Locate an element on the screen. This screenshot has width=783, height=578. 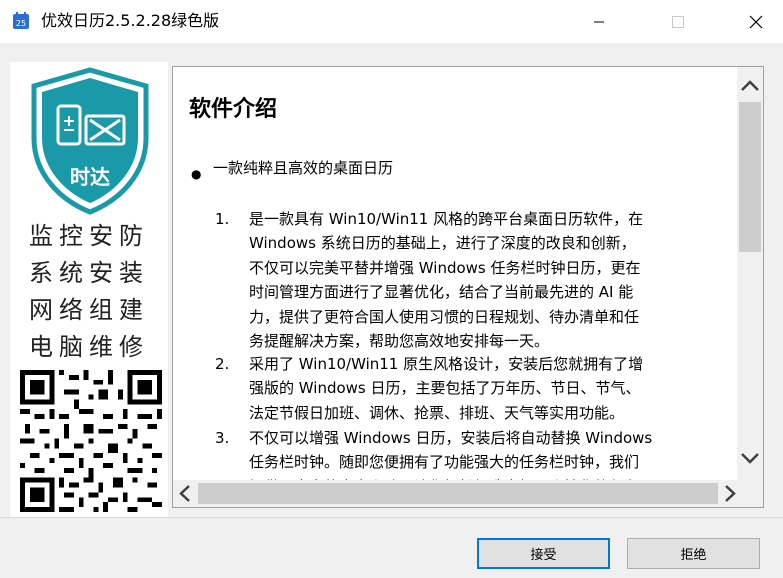
divider is located at coordinates (391, 517).